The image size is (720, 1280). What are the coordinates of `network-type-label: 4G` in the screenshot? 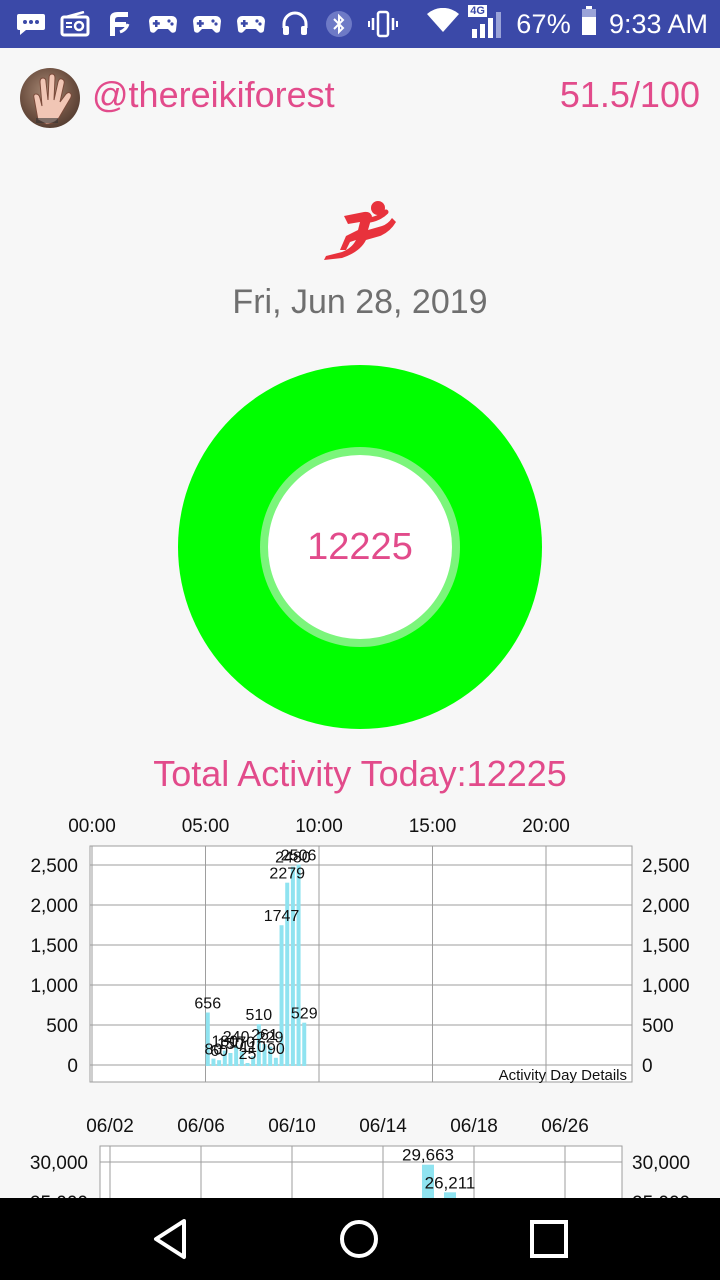 It's located at (477, 11).